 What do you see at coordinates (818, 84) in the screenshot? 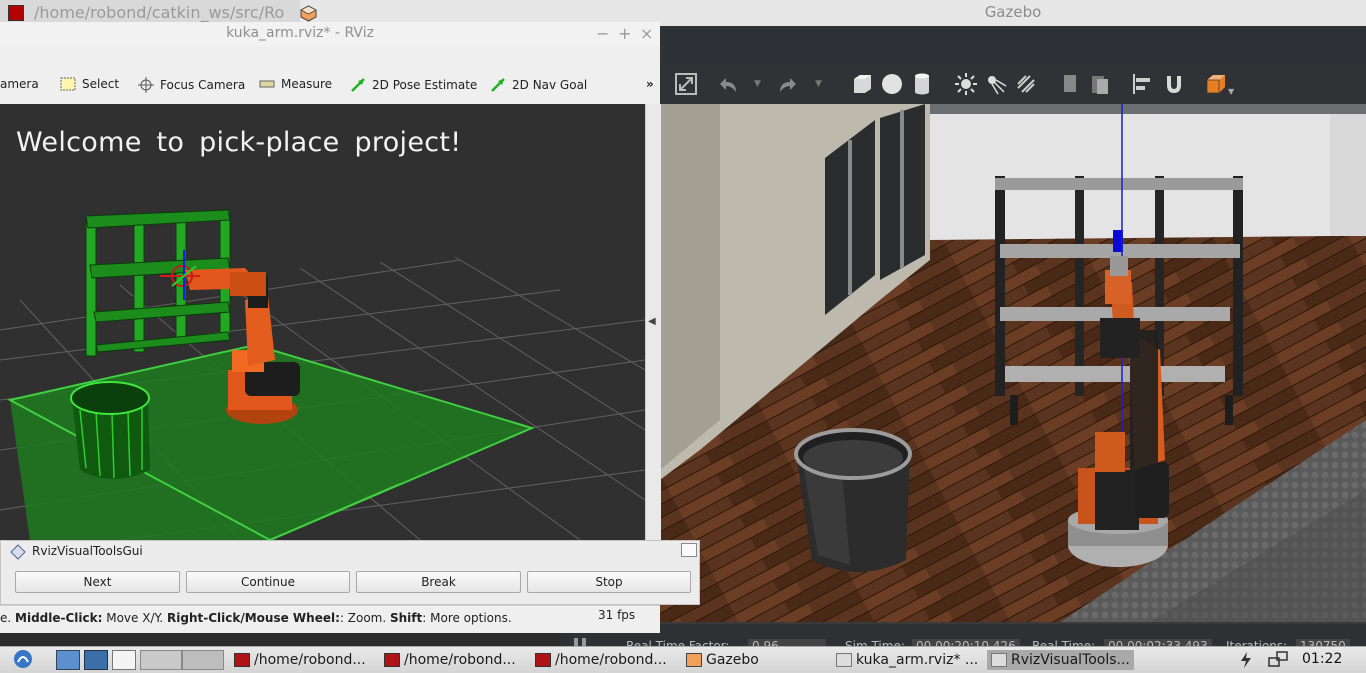
I see `redo-dropdown-icon: ▼` at bounding box center [818, 84].